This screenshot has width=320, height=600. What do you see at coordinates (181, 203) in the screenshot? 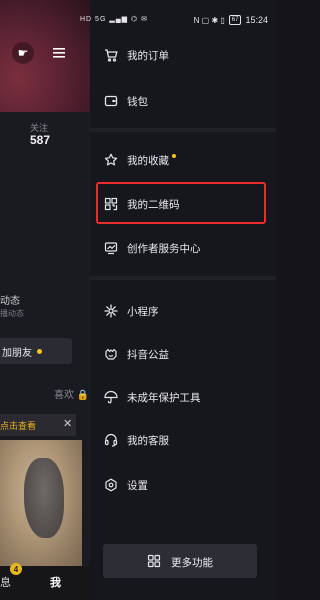
I see `highlight-box` at bounding box center [181, 203].